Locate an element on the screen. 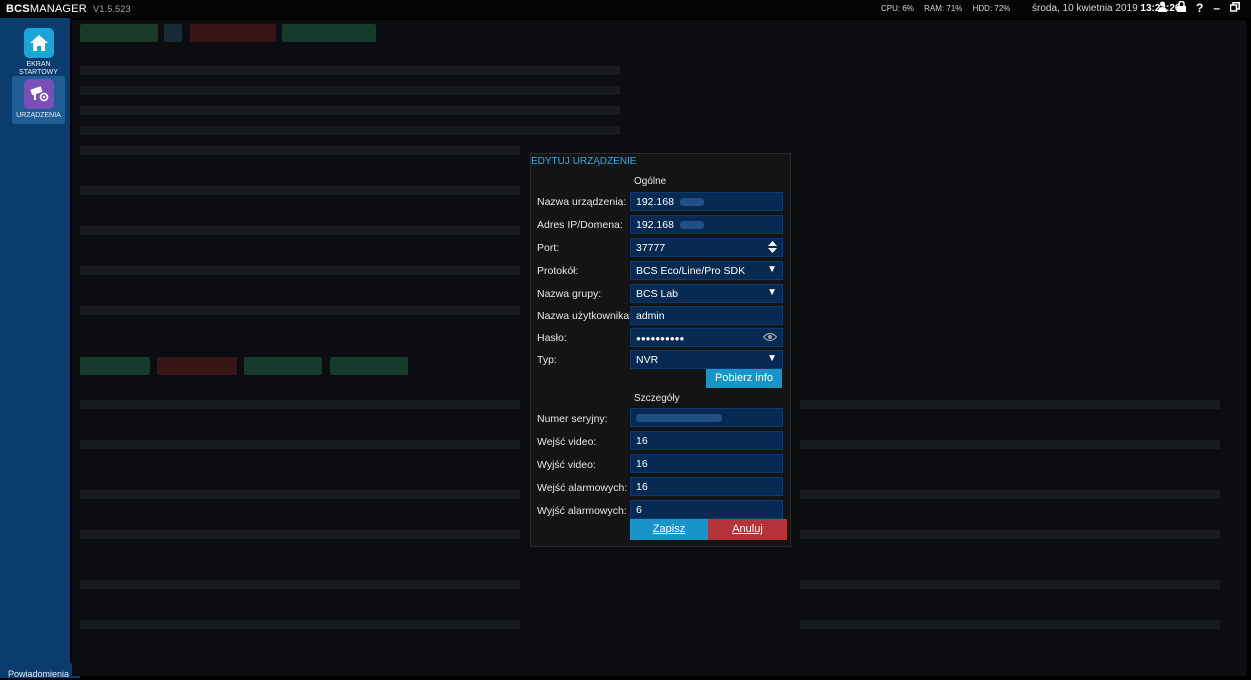 The height and width of the screenshot is (680, 1251). details-section-title: Szczegóły is located at coordinates (657, 398).